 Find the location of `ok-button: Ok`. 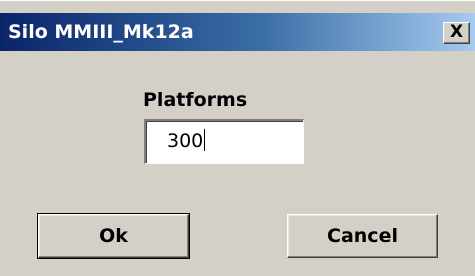

ok-button: Ok is located at coordinates (113, 236).